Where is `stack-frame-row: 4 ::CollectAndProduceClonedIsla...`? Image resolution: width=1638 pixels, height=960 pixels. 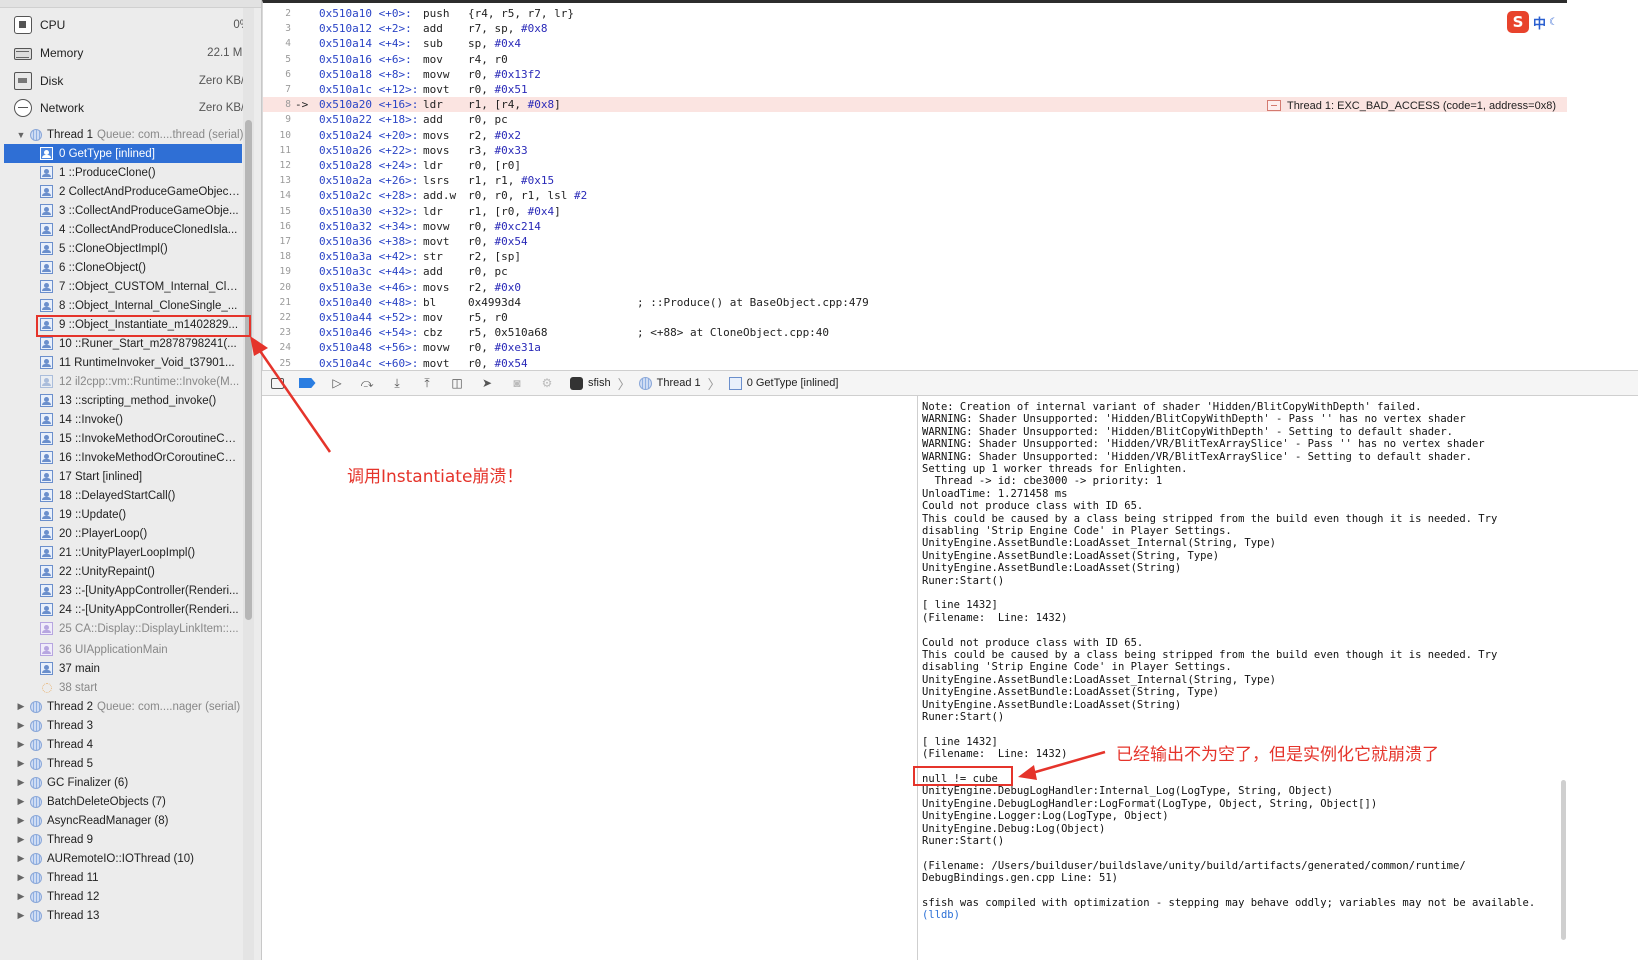
stack-frame-row: 4 ::CollectAndProduceClonedIsla... is located at coordinates (140, 229).